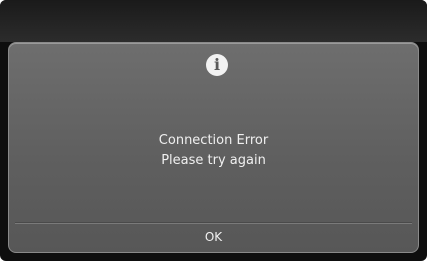 This screenshot has width=427, height=261. Describe the element at coordinates (213, 237) in the screenshot. I see `ok-button: OK` at that location.